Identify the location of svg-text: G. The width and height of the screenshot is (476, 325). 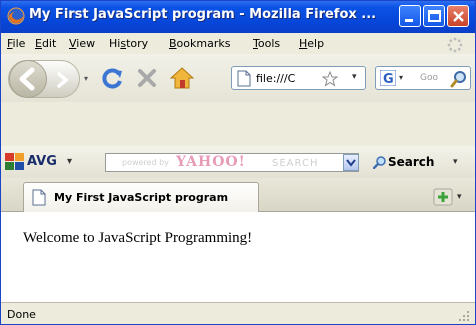
(388, 79).